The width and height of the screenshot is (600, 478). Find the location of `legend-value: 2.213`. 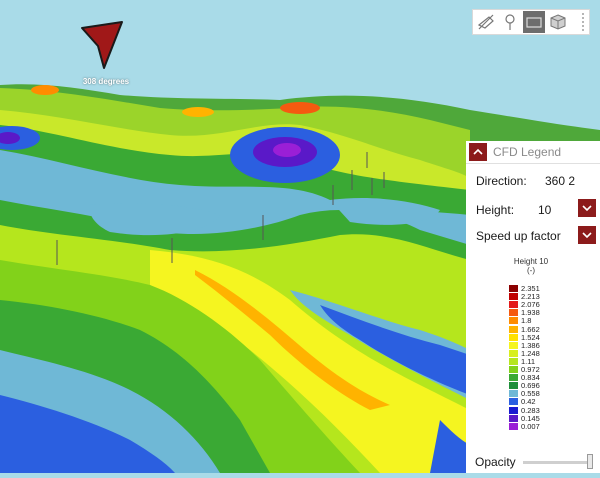

legend-value: 2.213 is located at coordinates (530, 297).